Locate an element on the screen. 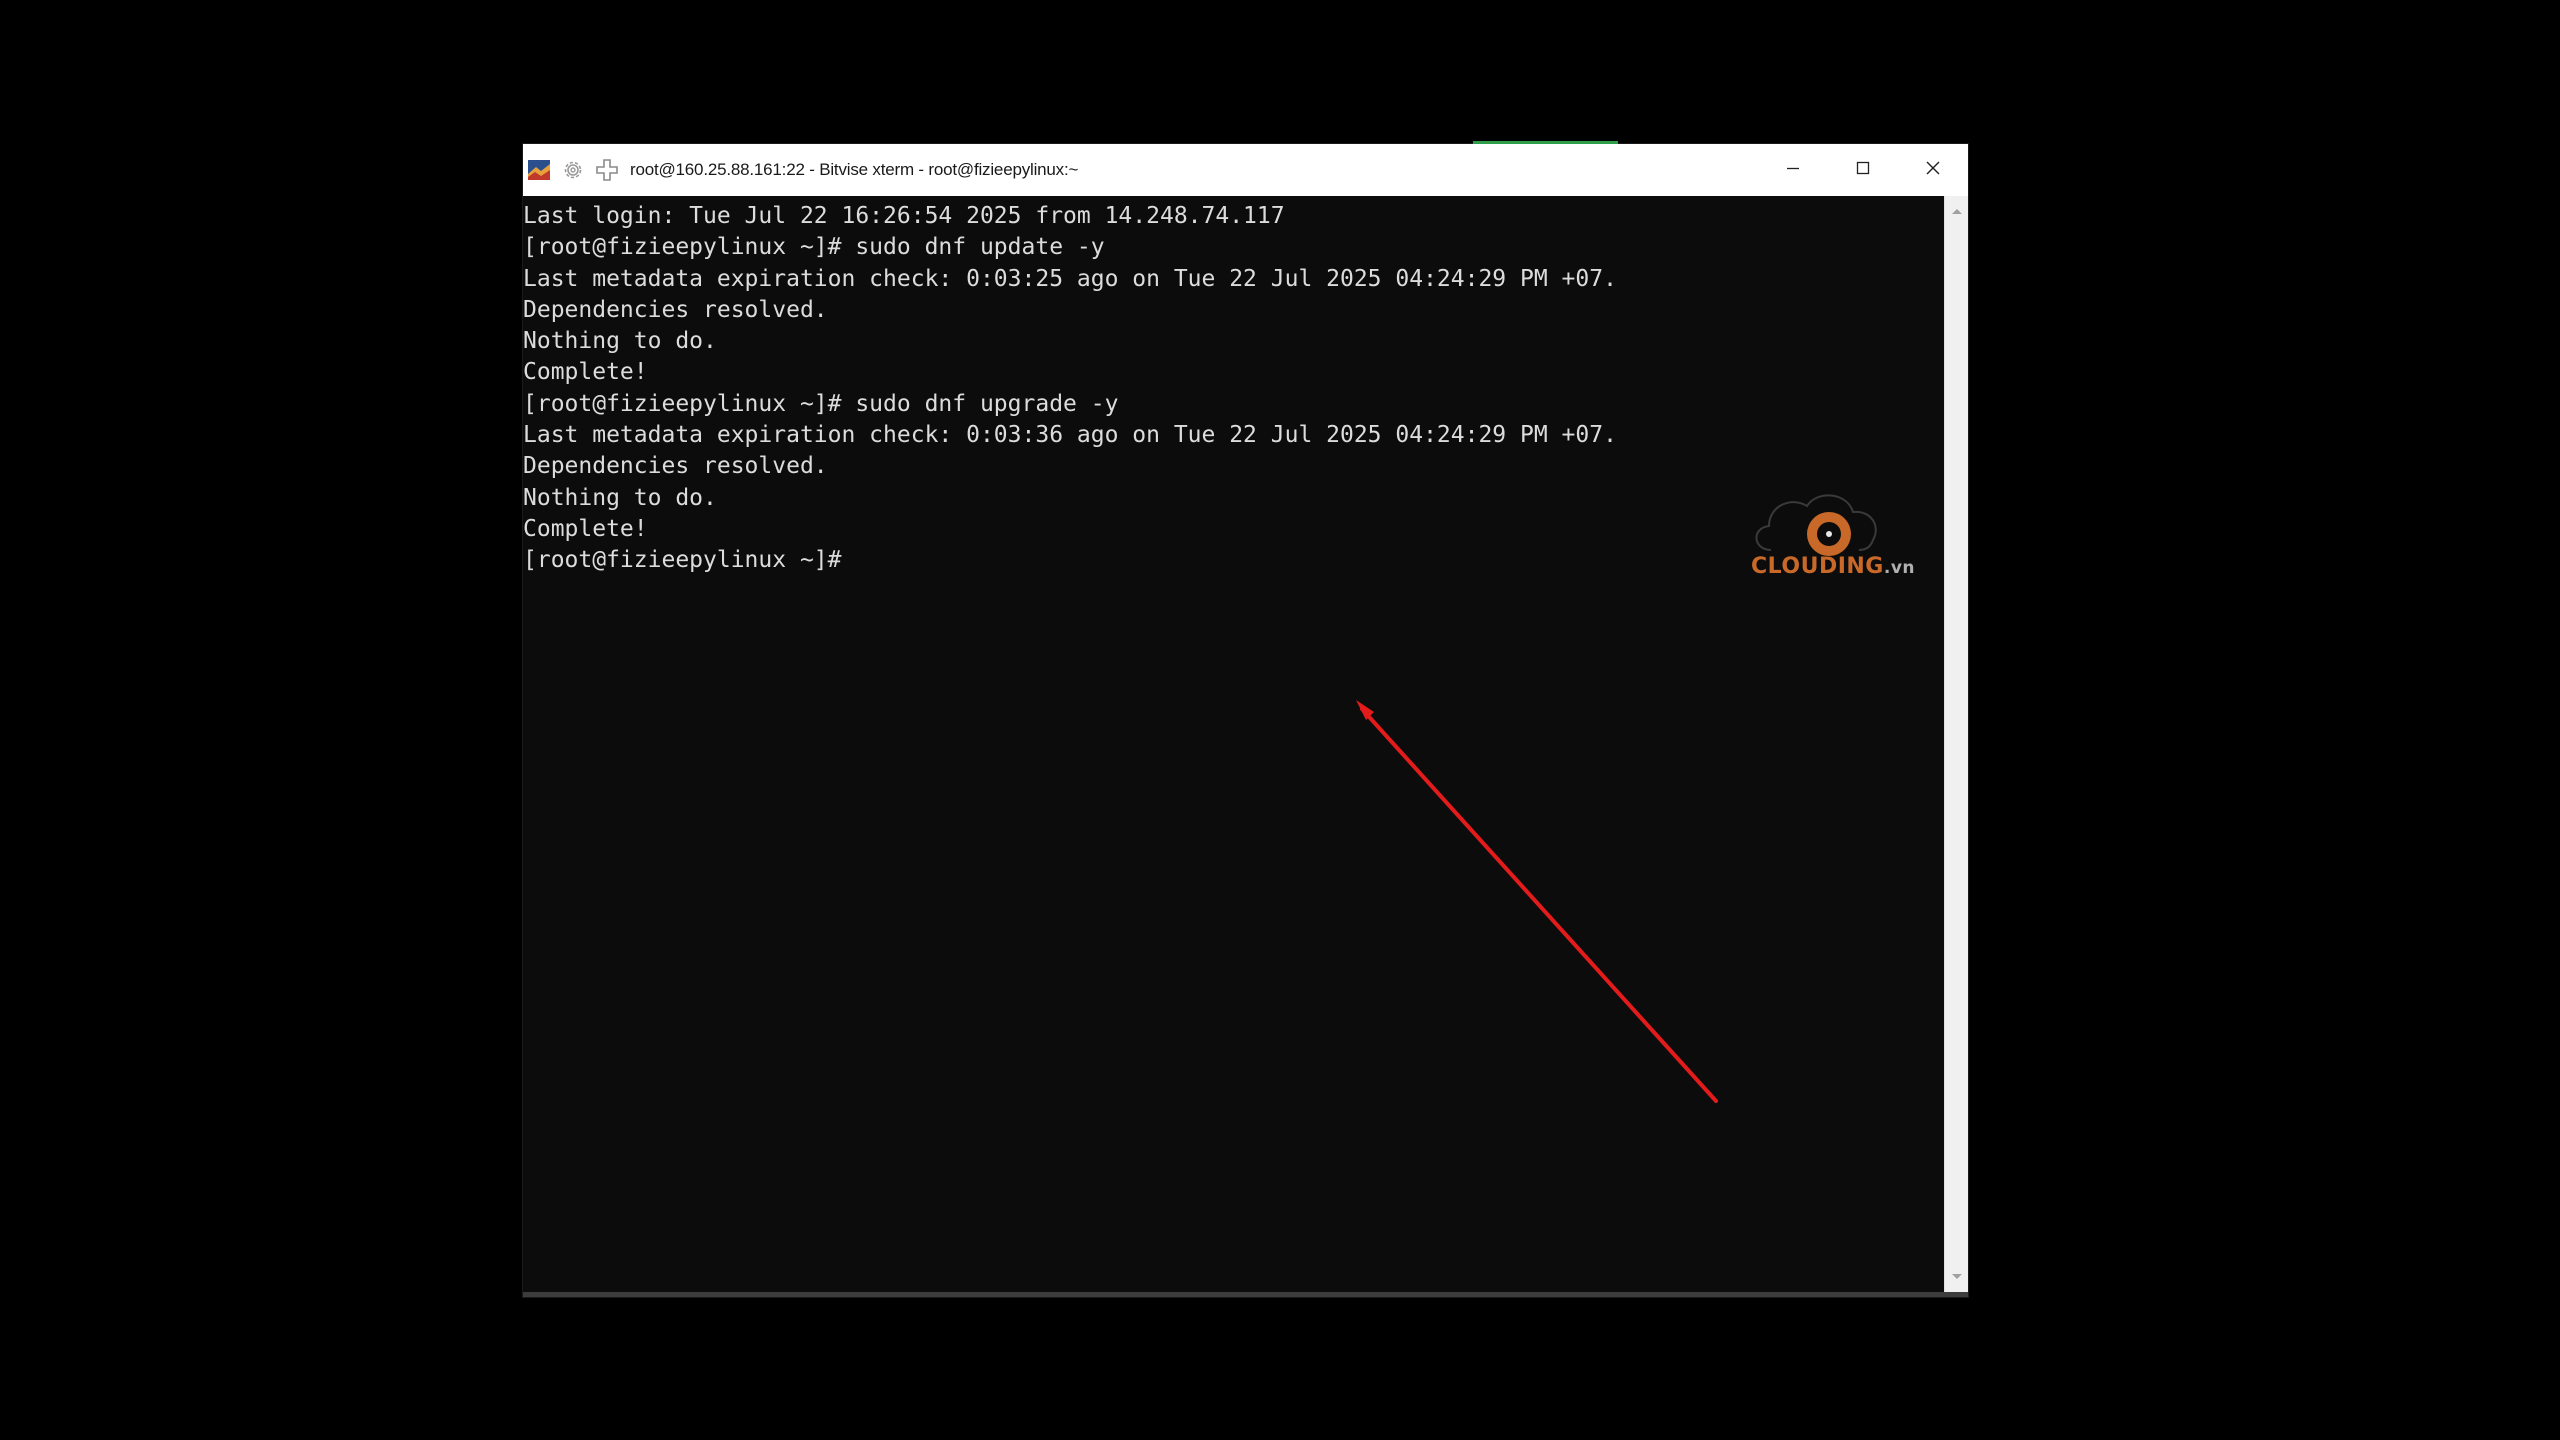 This screenshot has width=2560, height=1440. minimize-icon is located at coordinates (1793, 168).